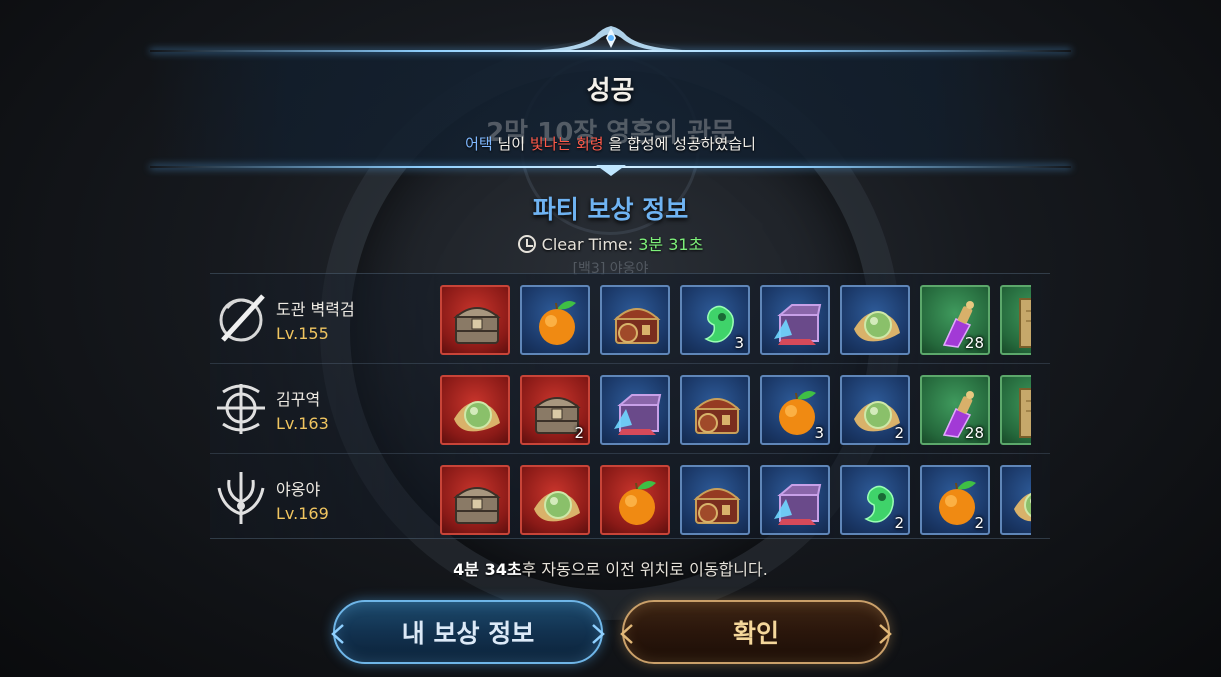  I want to click on clear-time: Clear Time: 3분 31초, so click(610, 243).